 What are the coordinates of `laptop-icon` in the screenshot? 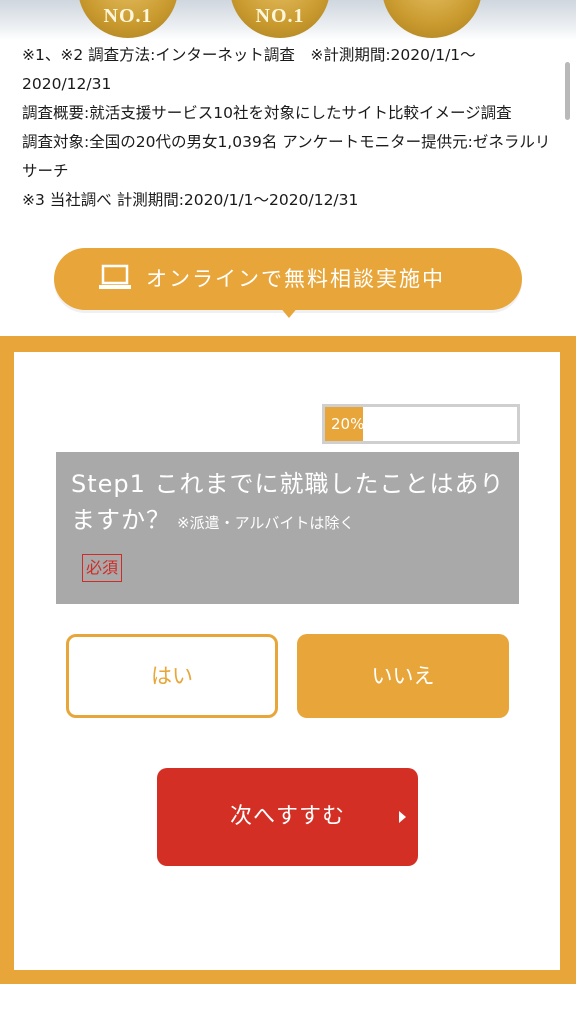 It's located at (115, 276).